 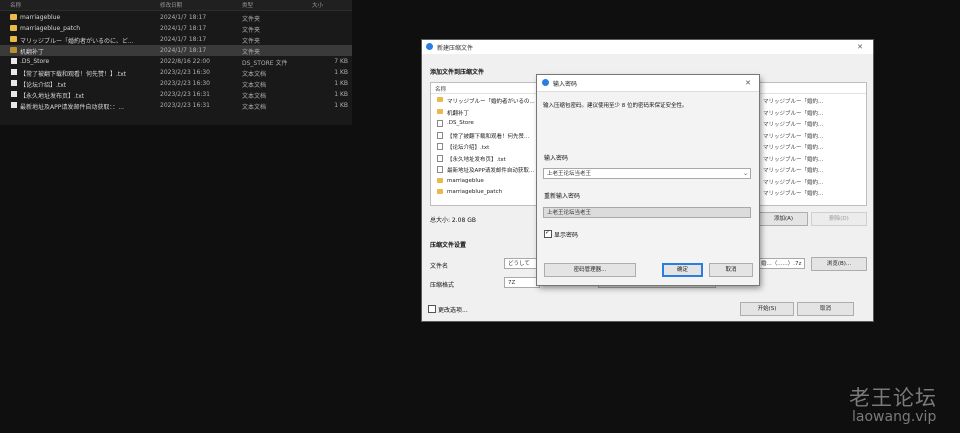 I want to click on password-dialog-title: 输入密码, so click(x=565, y=84).